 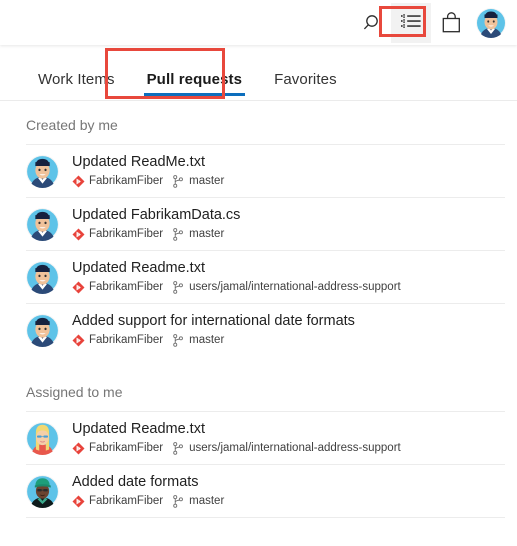 What do you see at coordinates (138, 162) in the screenshot?
I see `pull-request-title: Updated ReadMe.txt` at bounding box center [138, 162].